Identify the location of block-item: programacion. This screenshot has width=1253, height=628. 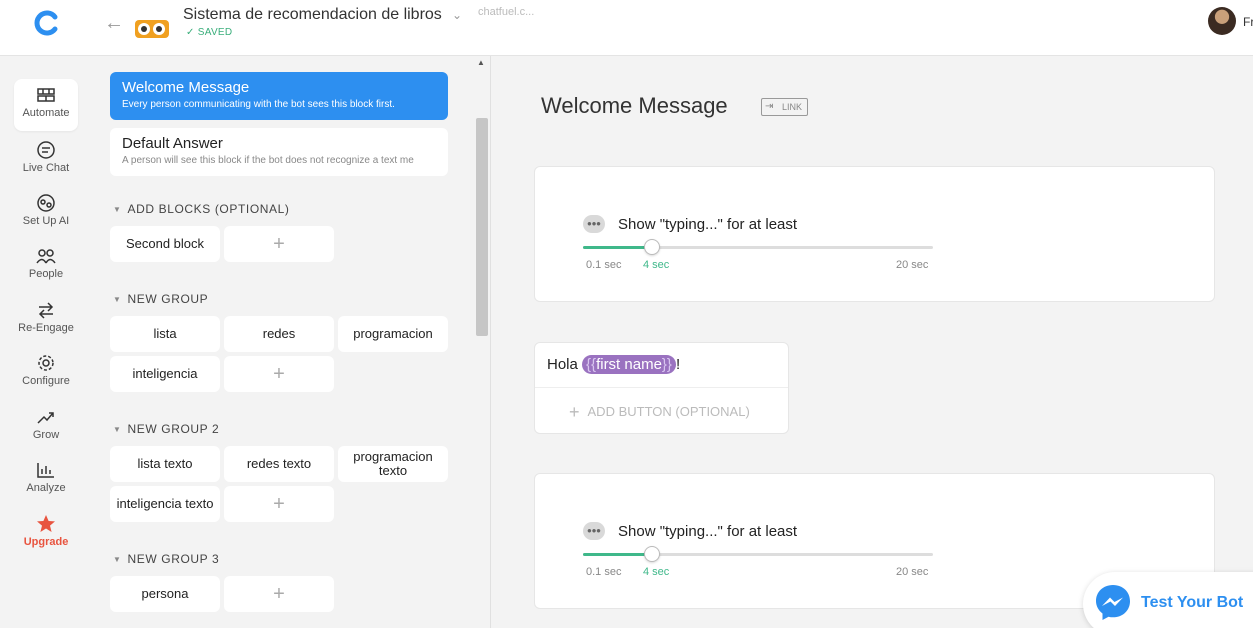
(393, 334).